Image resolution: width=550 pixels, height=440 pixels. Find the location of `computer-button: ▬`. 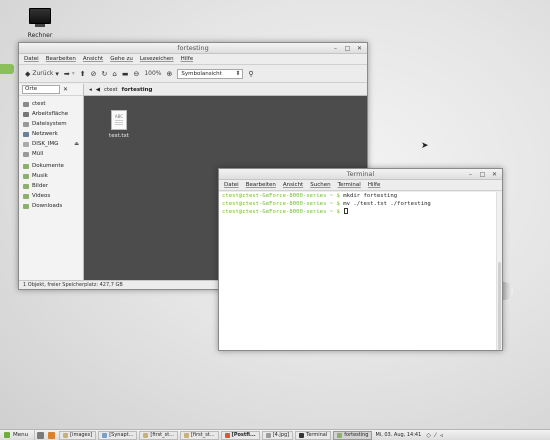

computer-button: ▬ is located at coordinates (125, 74).